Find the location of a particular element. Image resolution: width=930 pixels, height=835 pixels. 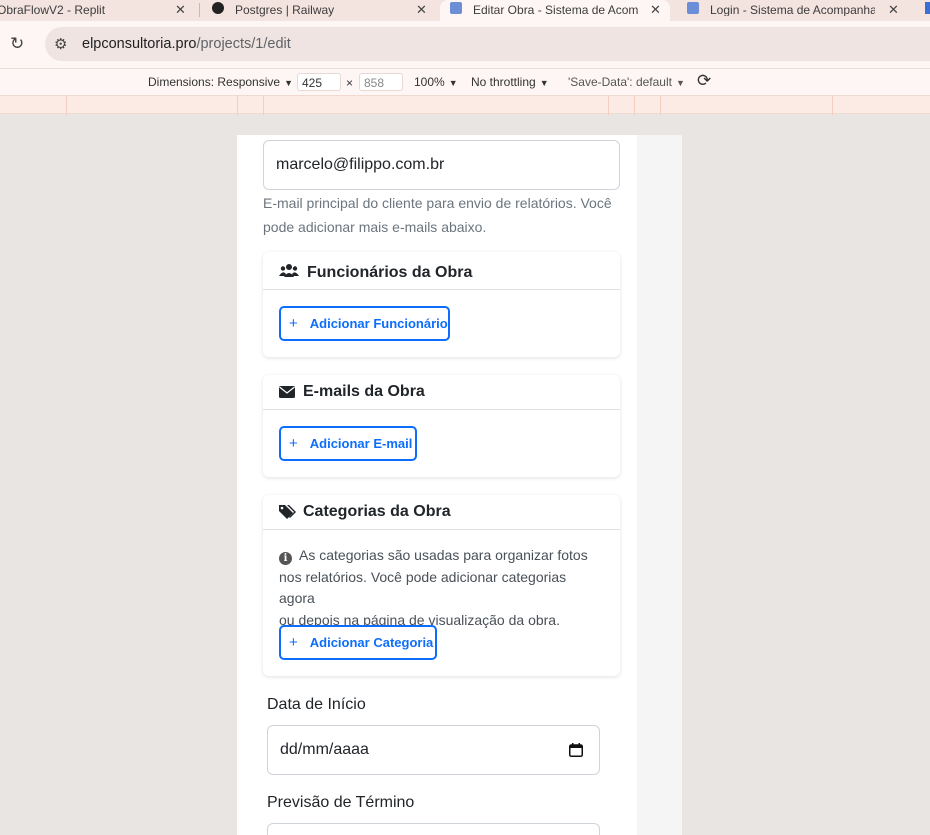

railway-favicon-icon is located at coordinates (218, 8).